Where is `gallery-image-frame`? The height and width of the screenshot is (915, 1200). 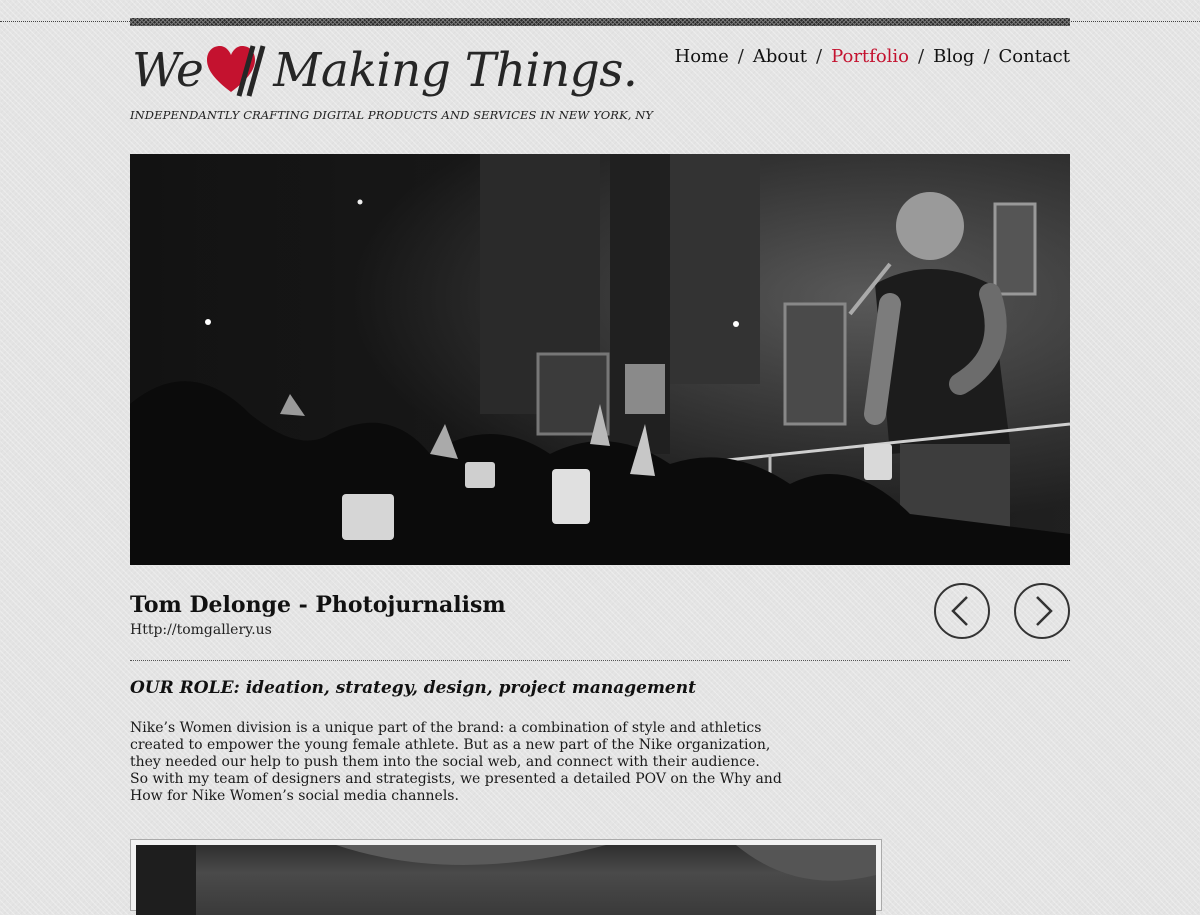 gallery-image-frame is located at coordinates (506, 877).